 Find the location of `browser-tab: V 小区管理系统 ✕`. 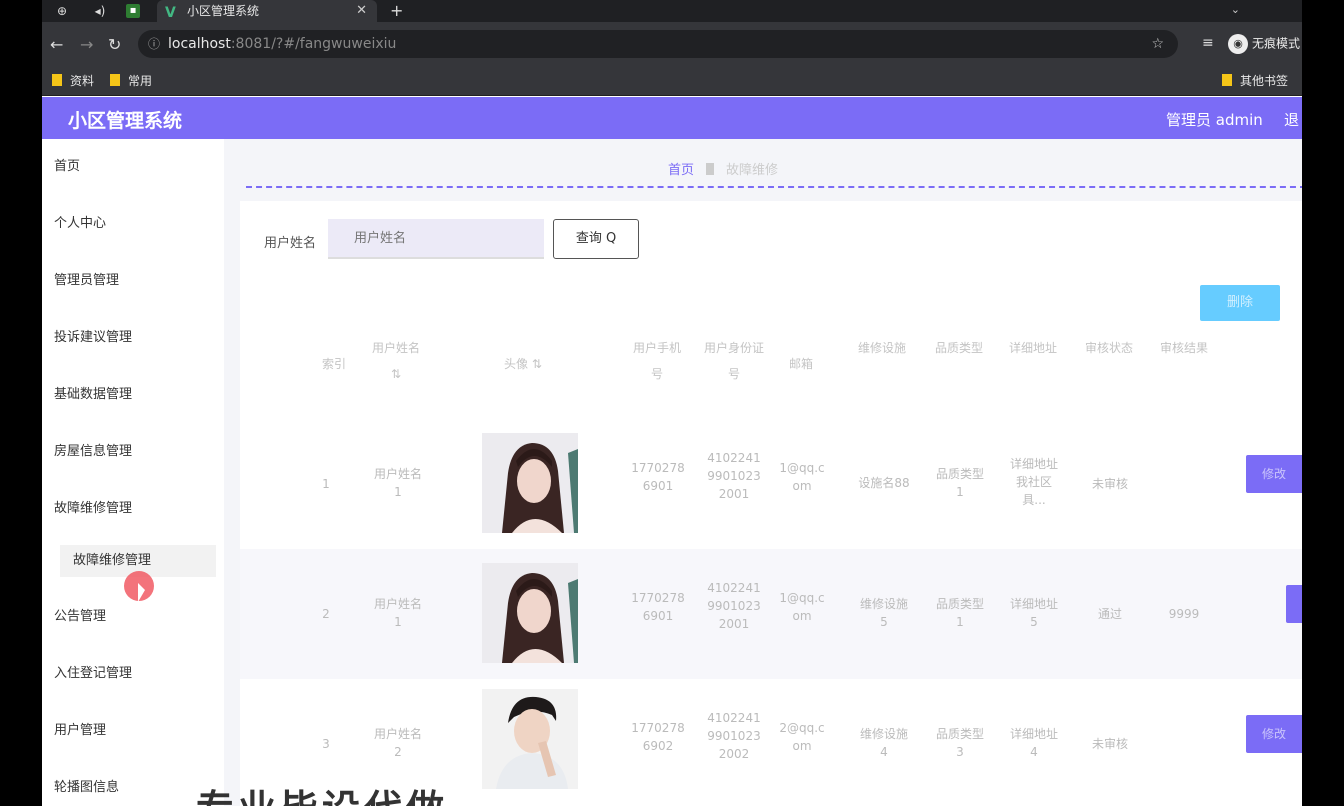

browser-tab: V 小区管理系统 ✕ is located at coordinates (267, 11).